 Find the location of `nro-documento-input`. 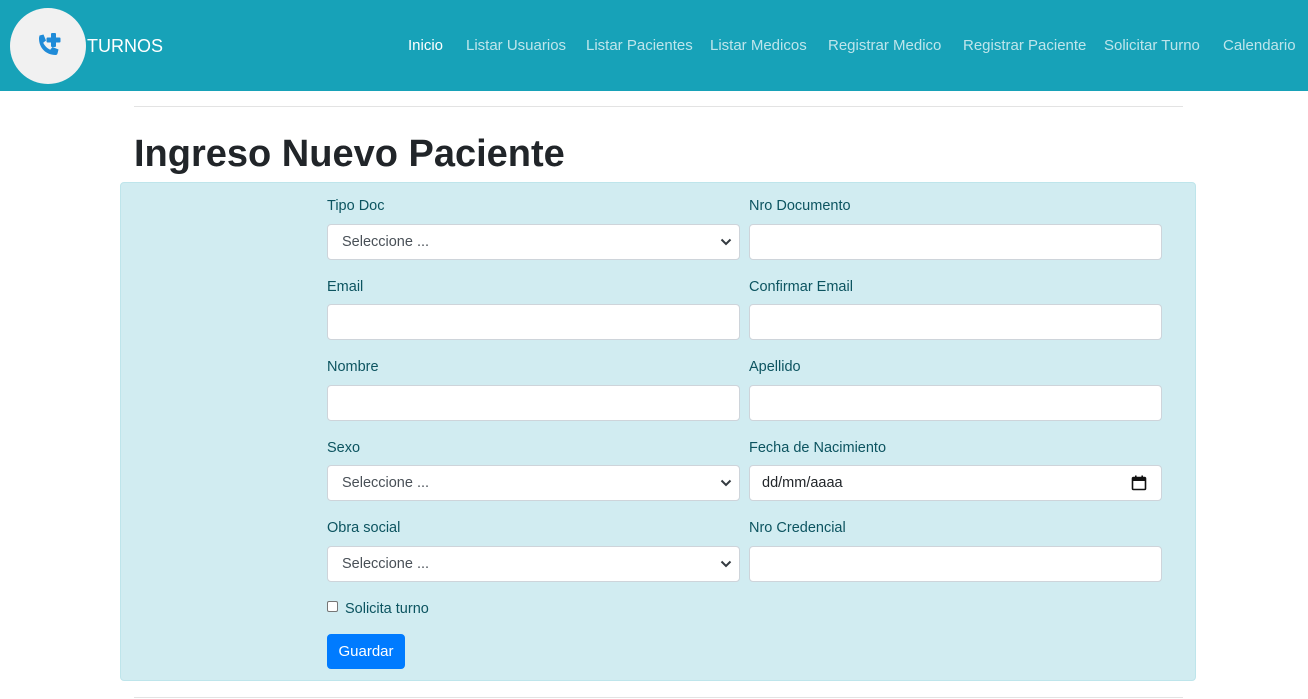

nro-documento-input is located at coordinates (955, 242).